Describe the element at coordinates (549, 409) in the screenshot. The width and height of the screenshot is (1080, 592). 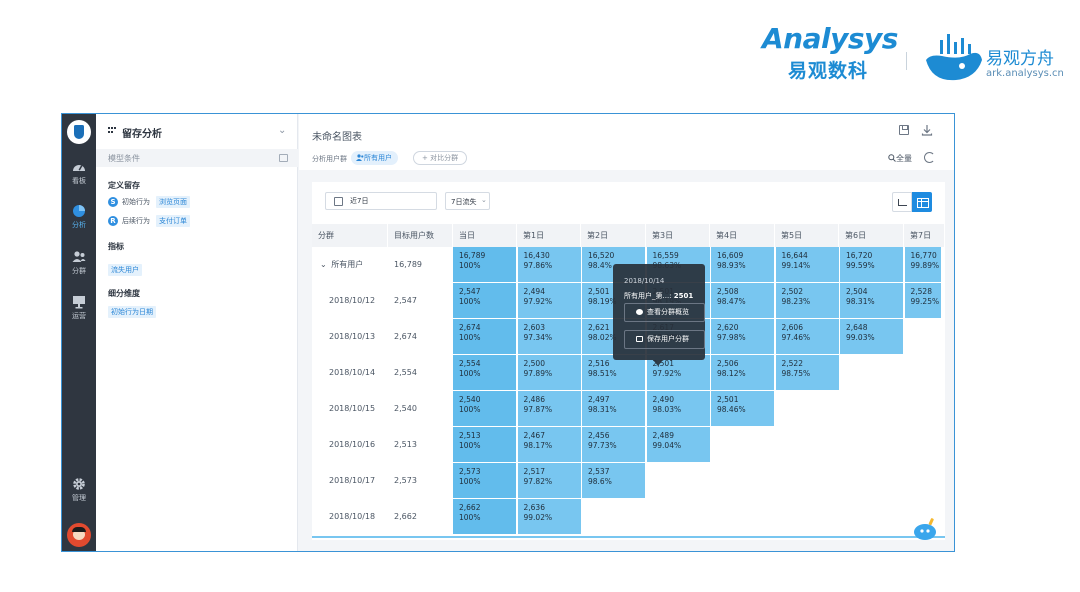
I see `retention-cell: 2,486 97.87%` at that location.